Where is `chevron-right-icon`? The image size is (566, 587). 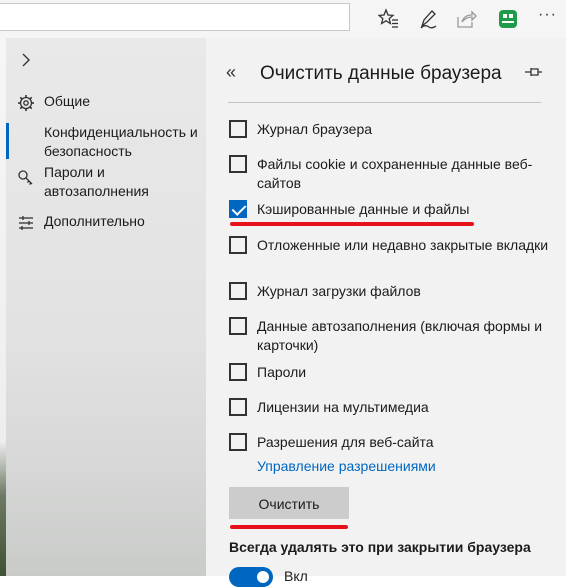 chevron-right-icon is located at coordinates (26, 60).